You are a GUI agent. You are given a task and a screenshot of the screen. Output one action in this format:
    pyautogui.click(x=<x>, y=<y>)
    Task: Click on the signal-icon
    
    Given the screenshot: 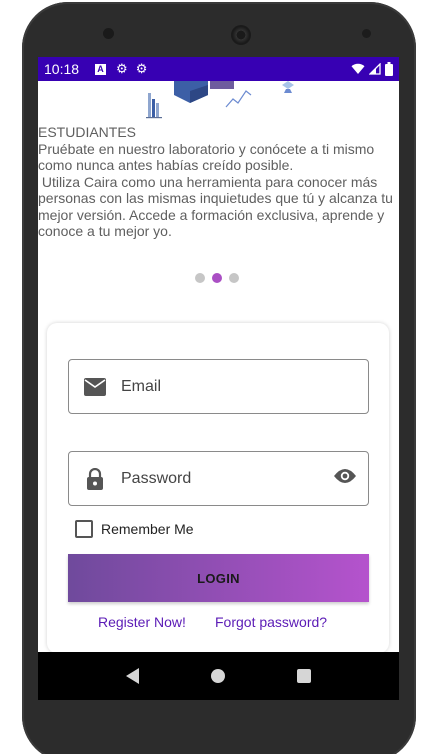 What is the action you would take?
    pyautogui.click(x=375, y=69)
    